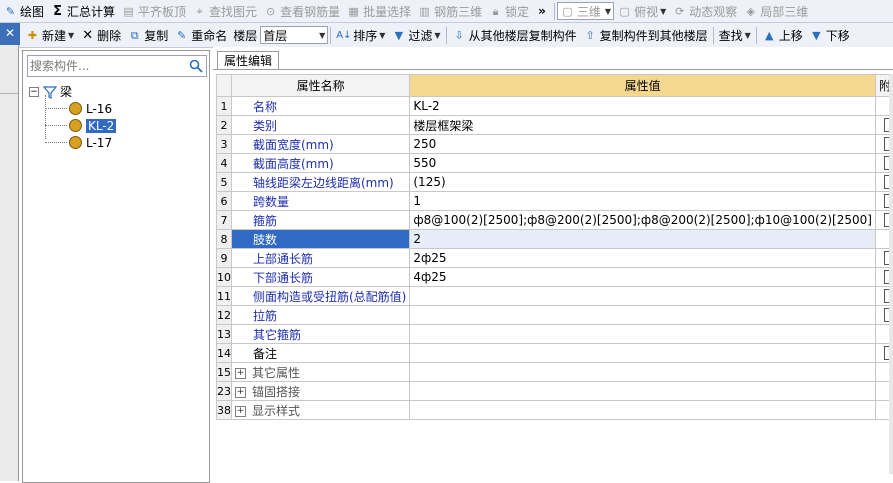 The width and height of the screenshot is (893, 483). Describe the element at coordinates (34, 92) in the screenshot. I see `collapse-icon: −` at that location.